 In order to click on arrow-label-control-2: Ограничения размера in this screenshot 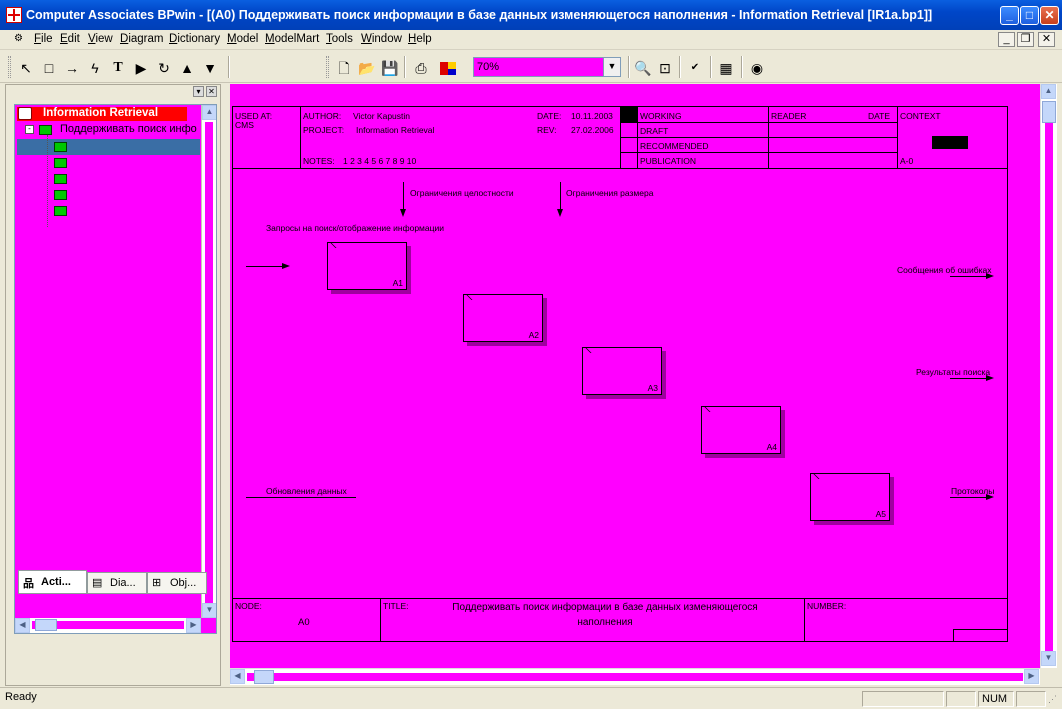, I will do `click(609, 193)`.